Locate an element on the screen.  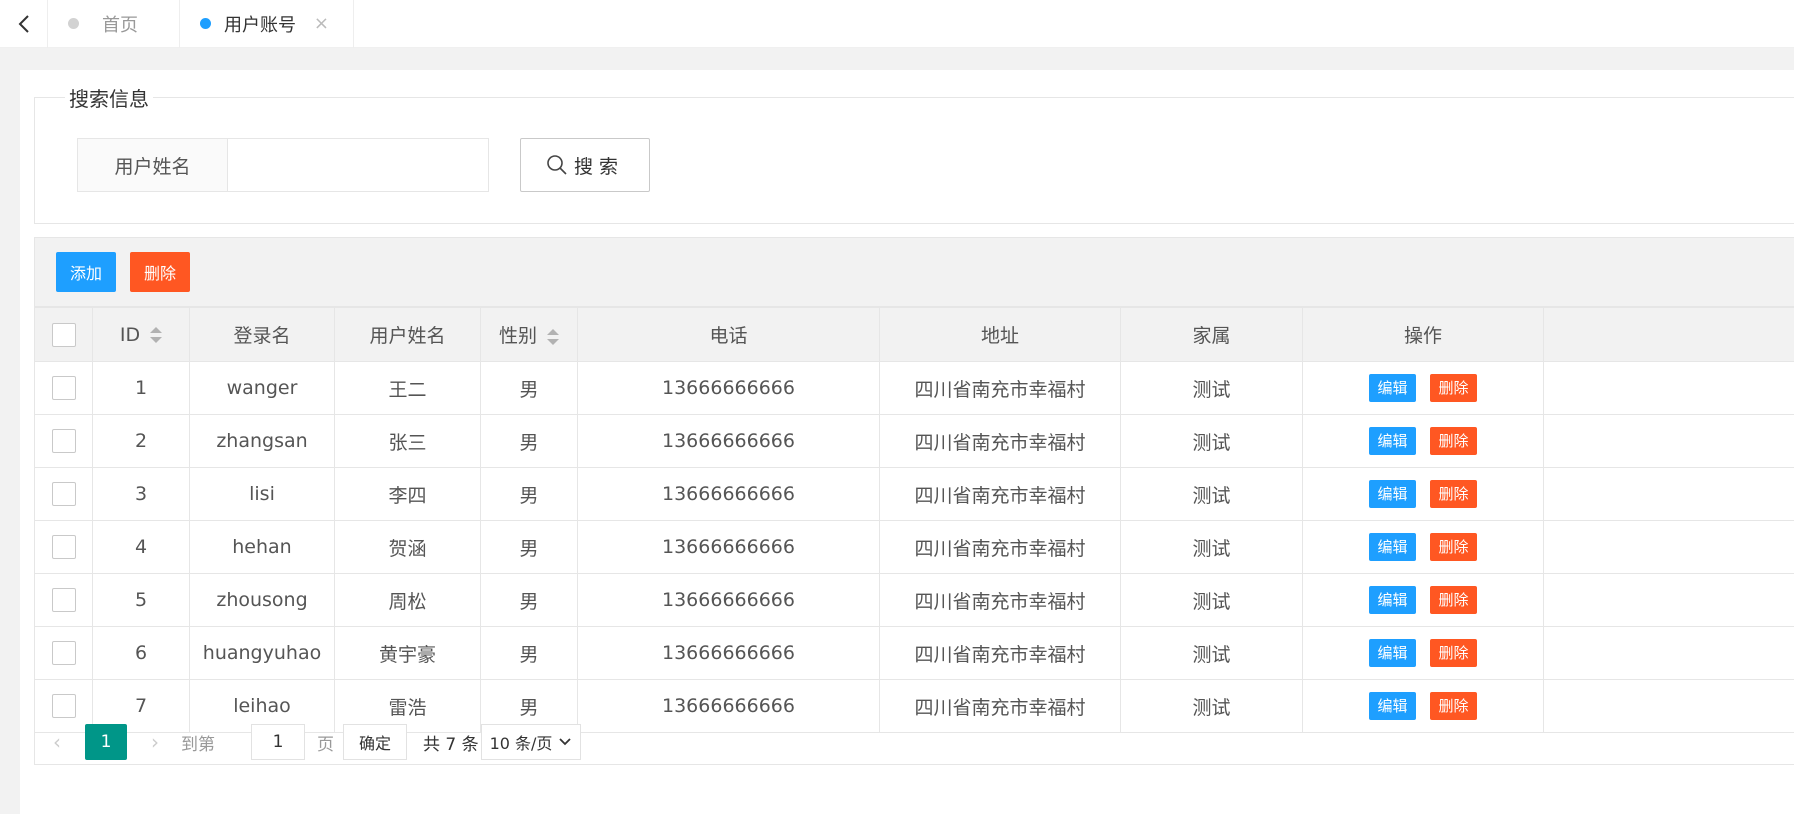
back-button is located at coordinates (24, 24).